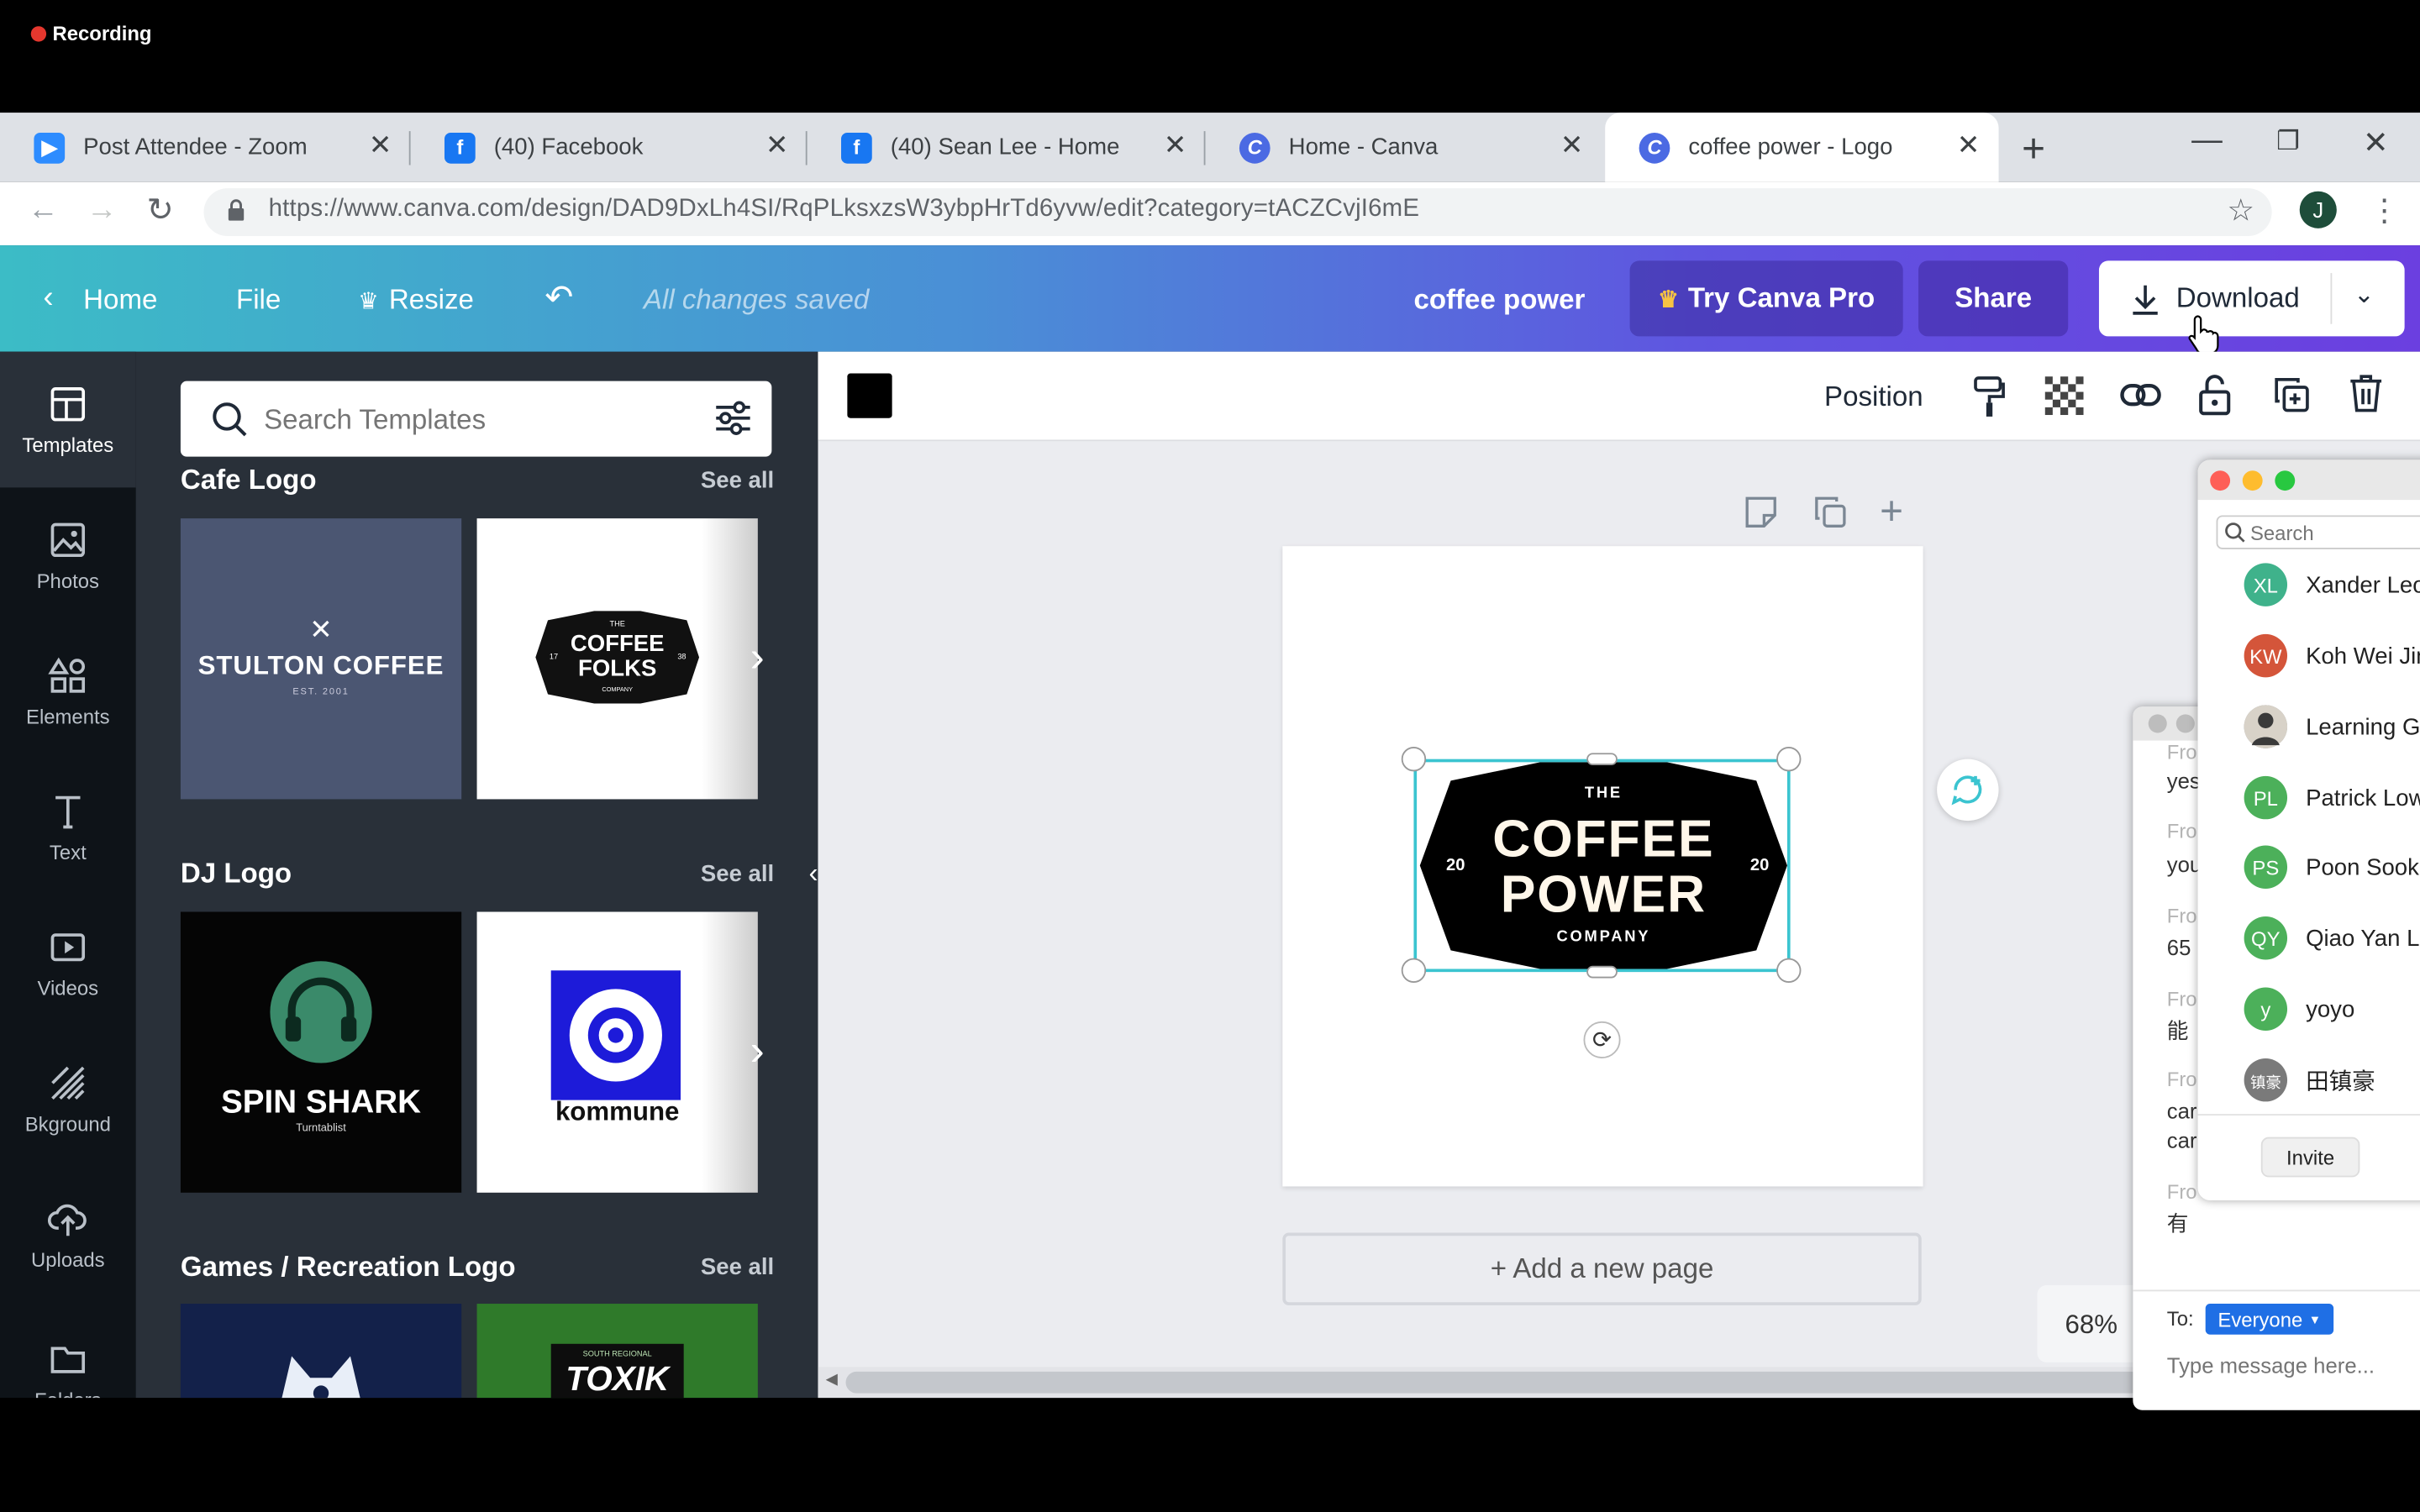 Image resolution: width=2420 pixels, height=1512 pixels. What do you see at coordinates (2034, 149) in the screenshot?
I see `new-tab-plus-icon: +` at bounding box center [2034, 149].